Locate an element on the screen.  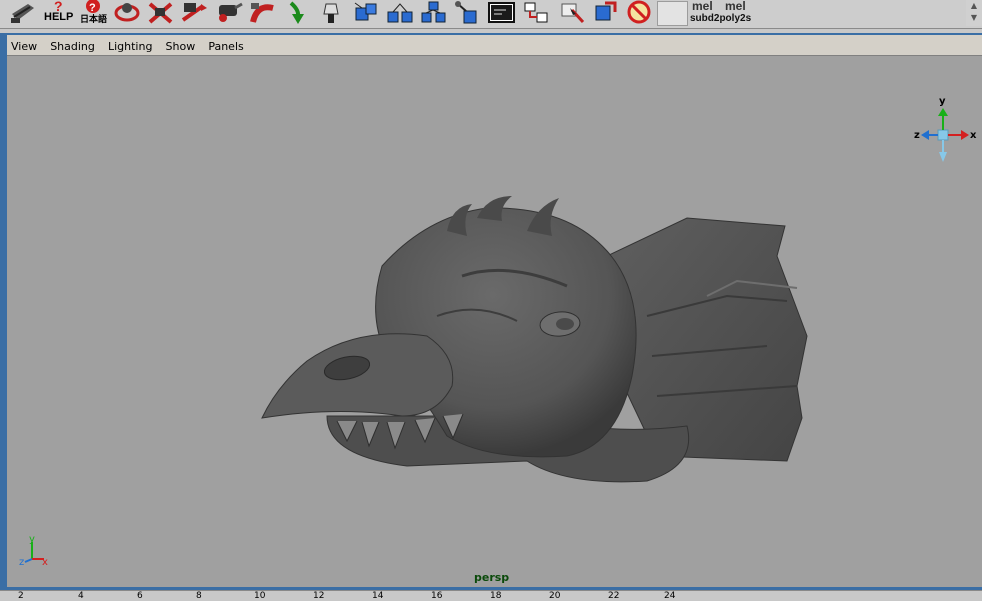
crossed-tools-icon is located at coordinates (160, 12).